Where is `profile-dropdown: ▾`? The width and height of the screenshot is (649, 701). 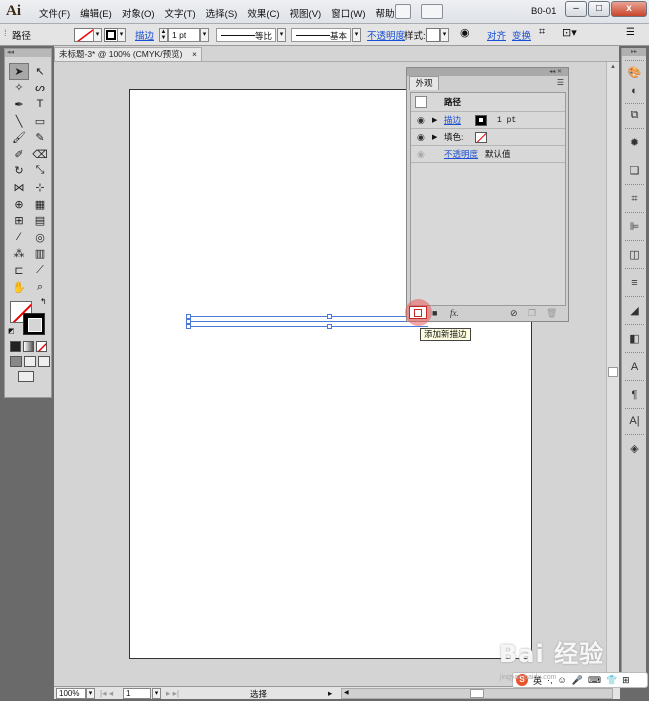 profile-dropdown: ▾ is located at coordinates (281, 35).